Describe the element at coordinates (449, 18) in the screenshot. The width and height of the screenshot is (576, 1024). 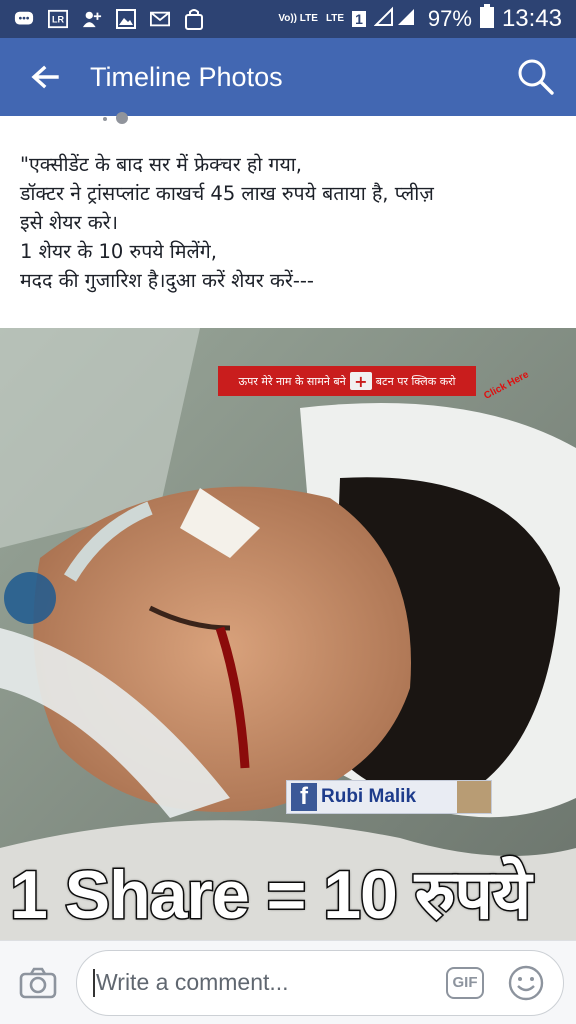
I see `battery-percent: 97%` at that location.